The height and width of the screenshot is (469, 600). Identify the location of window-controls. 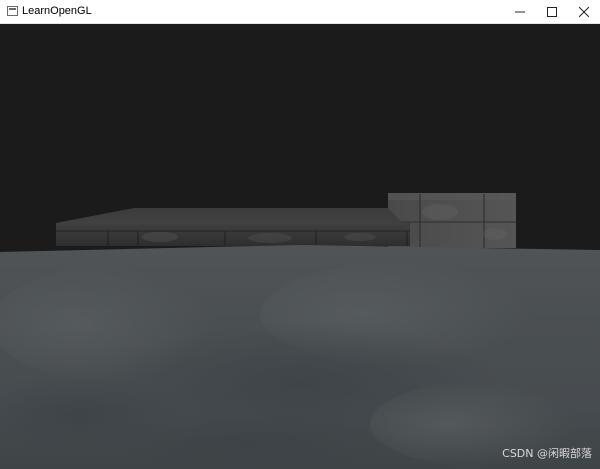
(552, 11).